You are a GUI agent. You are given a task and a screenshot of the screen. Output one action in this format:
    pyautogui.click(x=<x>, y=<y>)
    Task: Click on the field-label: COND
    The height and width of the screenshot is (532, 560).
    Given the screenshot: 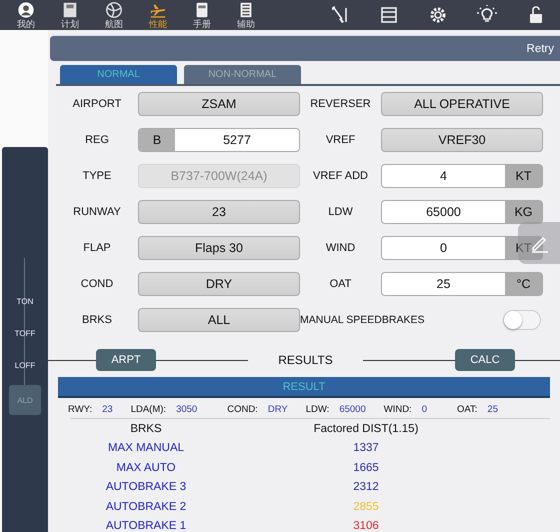 What is the action you would take?
    pyautogui.click(x=97, y=284)
    